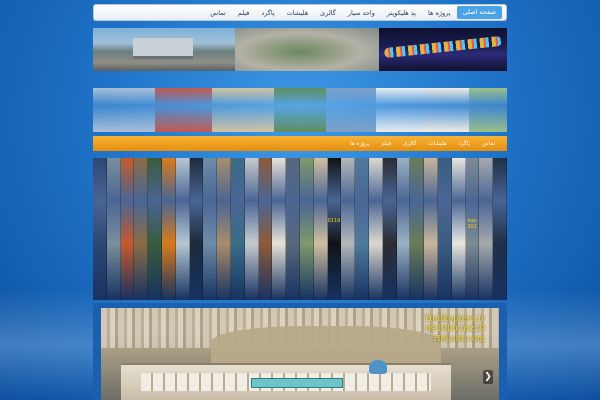 This screenshot has height=400, width=600. I want to click on menu-item-film: فیلم, so click(386, 144).